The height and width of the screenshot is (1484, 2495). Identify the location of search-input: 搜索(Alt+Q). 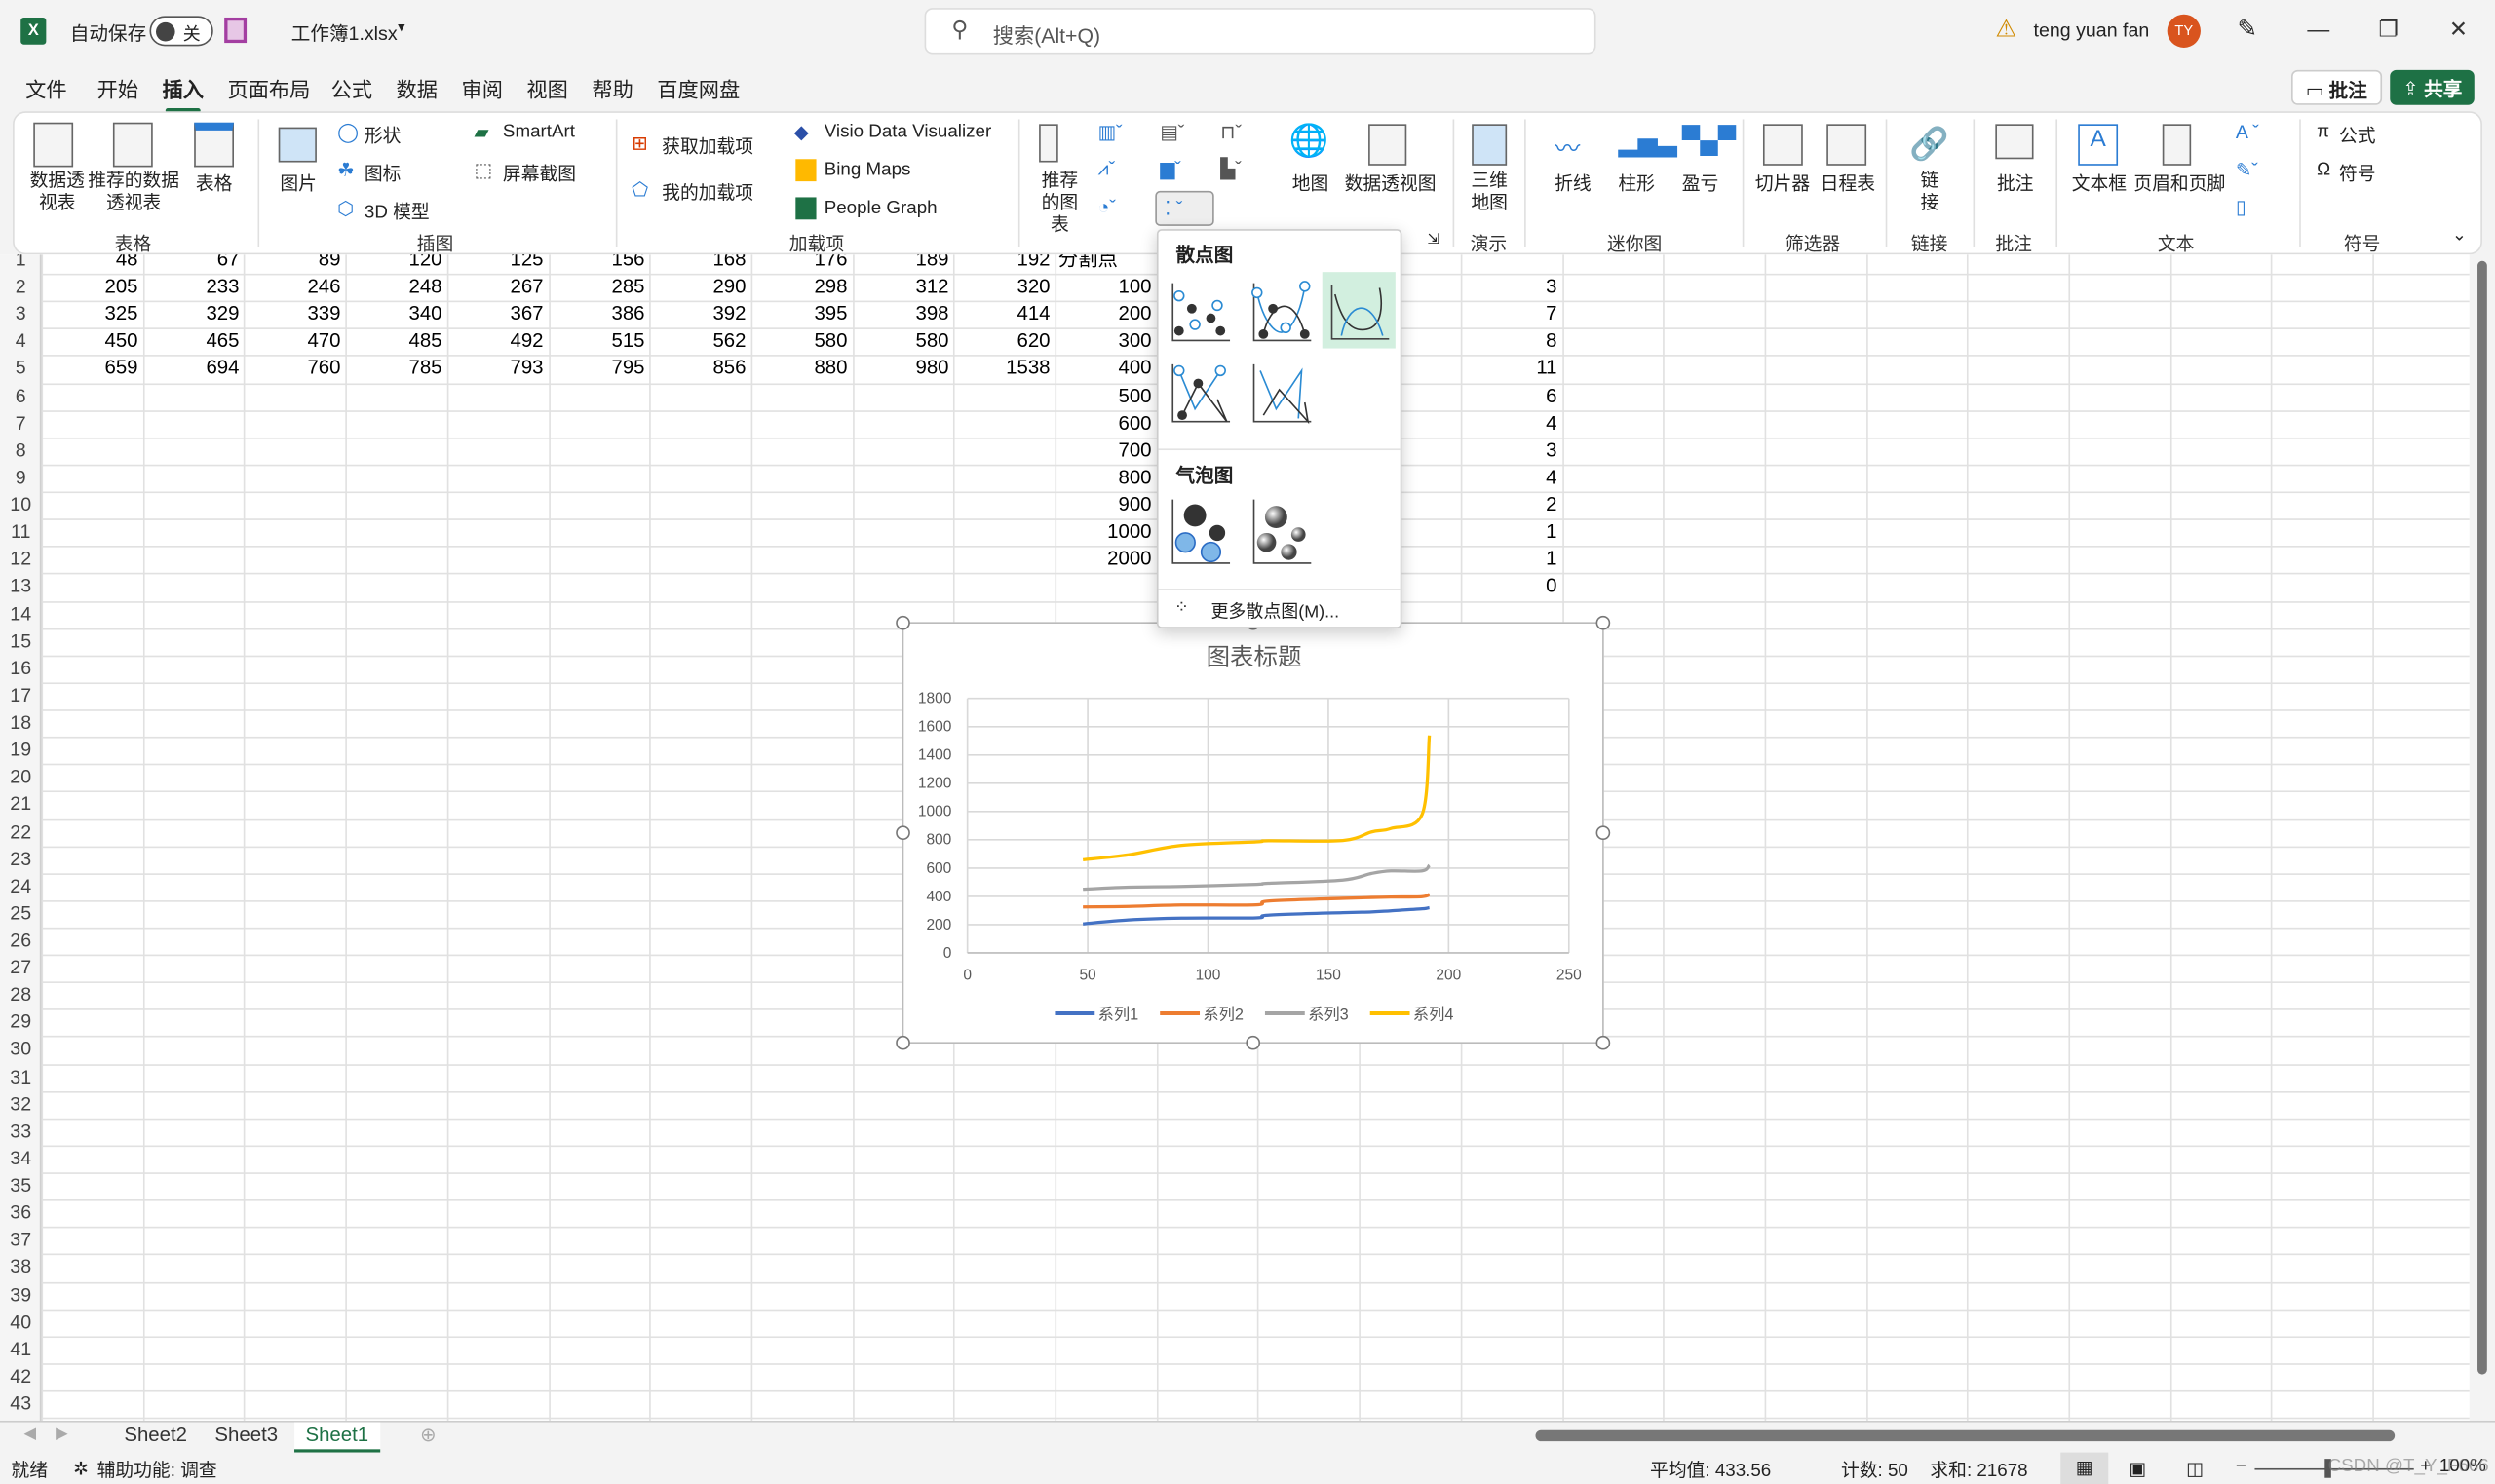
(1046, 34).